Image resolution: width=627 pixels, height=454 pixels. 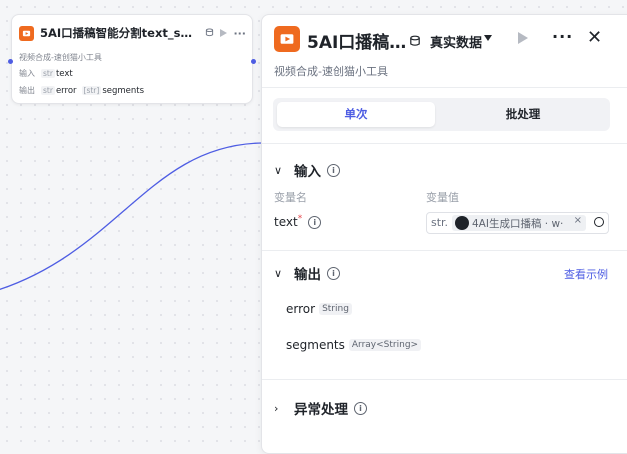 What do you see at coordinates (276, 408) in the screenshot?
I see `chevron-right-icon: ›` at bounding box center [276, 408].